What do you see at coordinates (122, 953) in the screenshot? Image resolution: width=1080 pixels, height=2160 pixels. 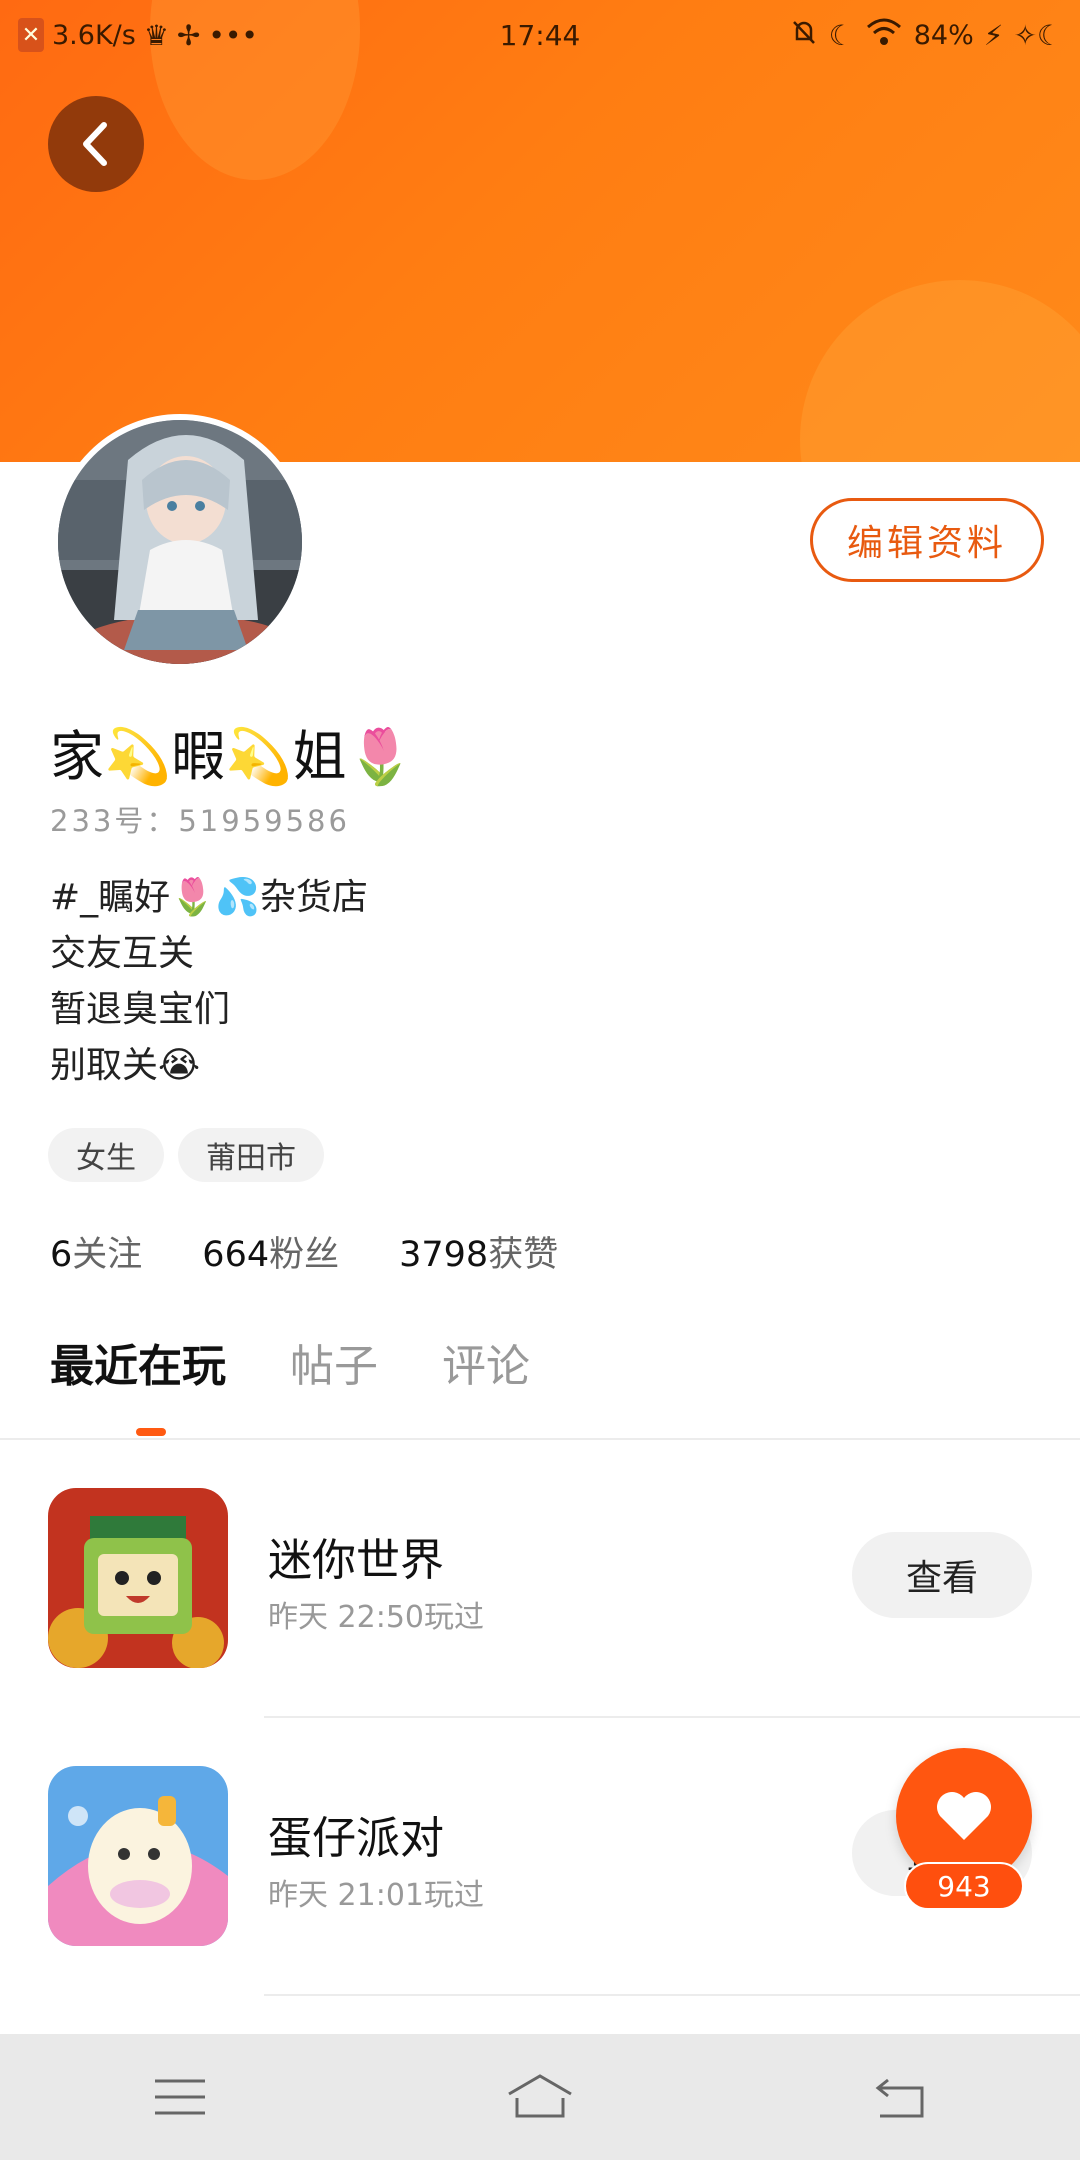 I see `bio-line: 交友互关` at bounding box center [122, 953].